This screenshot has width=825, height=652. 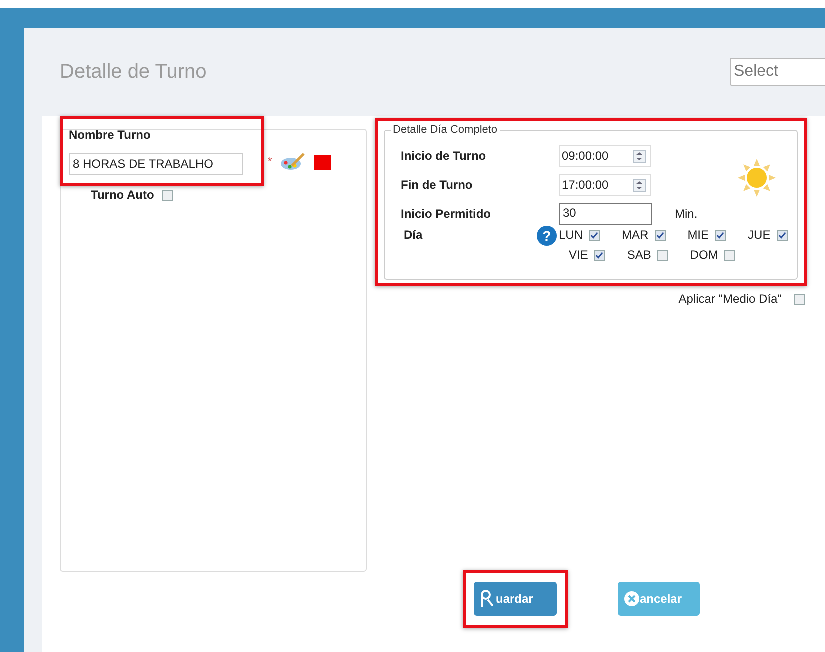 What do you see at coordinates (293, 162) in the screenshot?
I see `palette-icon` at bounding box center [293, 162].